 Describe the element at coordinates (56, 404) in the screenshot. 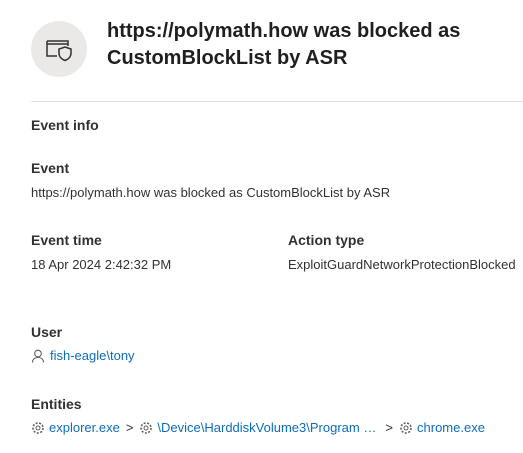

I see `entities-label: Entities` at that location.